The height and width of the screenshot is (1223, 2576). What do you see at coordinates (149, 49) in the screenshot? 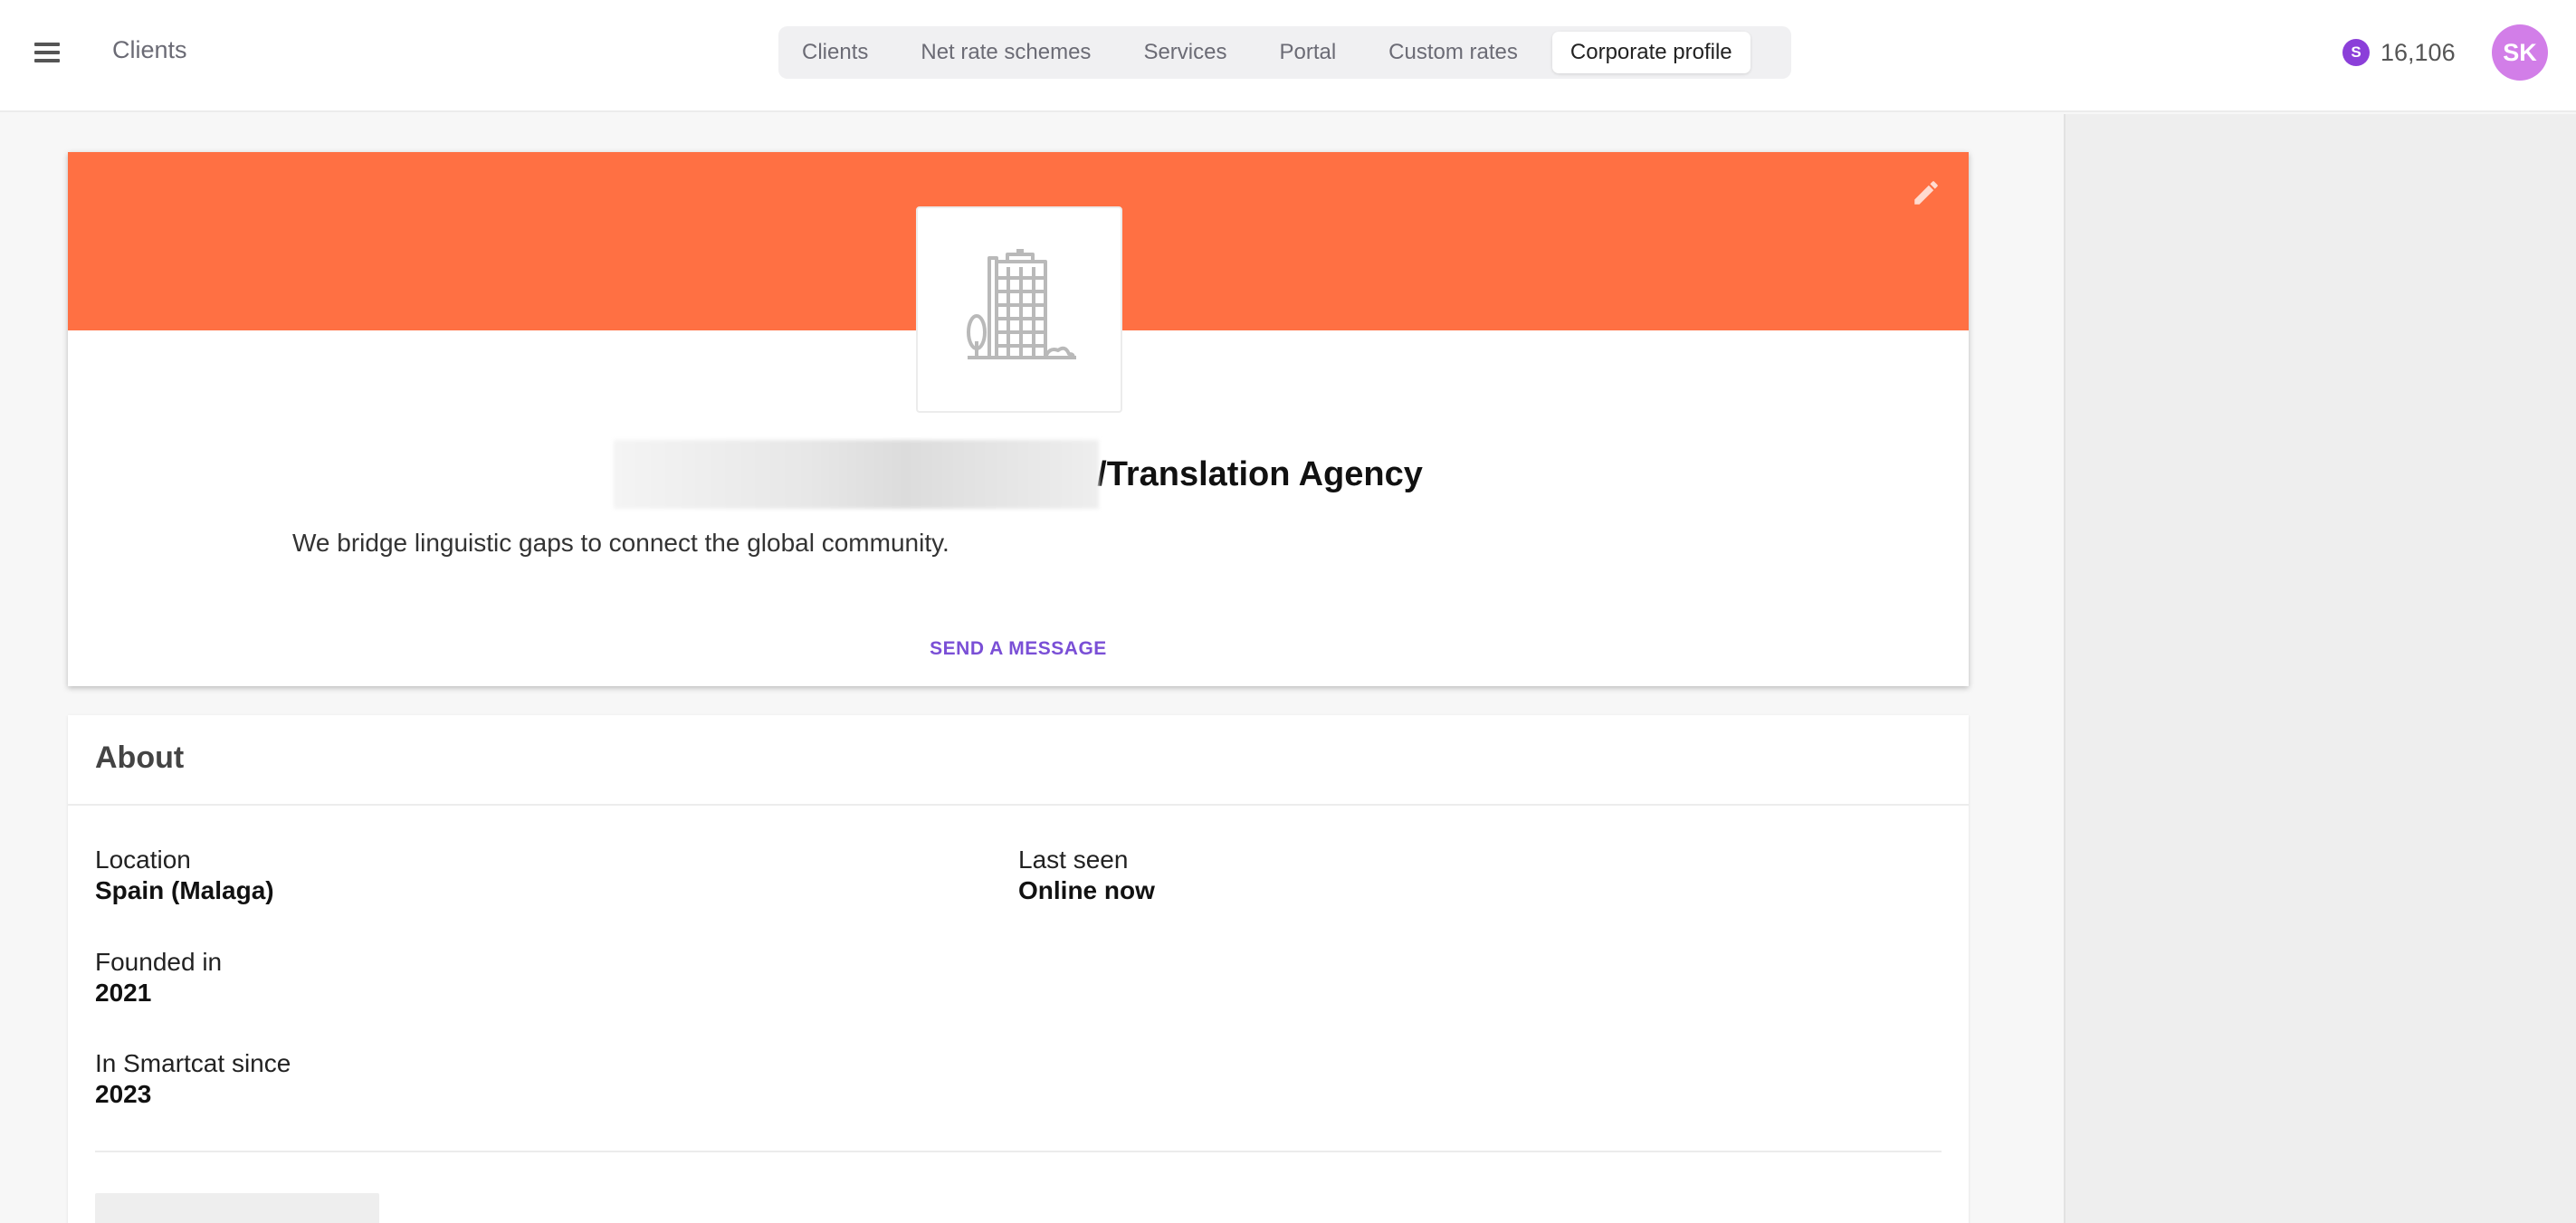
I see `page-breadcrumb: Clients` at bounding box center [149, 49].